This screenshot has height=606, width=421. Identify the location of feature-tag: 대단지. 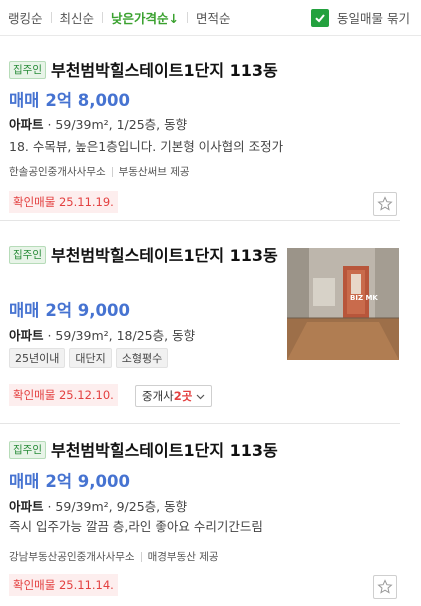
(90, 358).